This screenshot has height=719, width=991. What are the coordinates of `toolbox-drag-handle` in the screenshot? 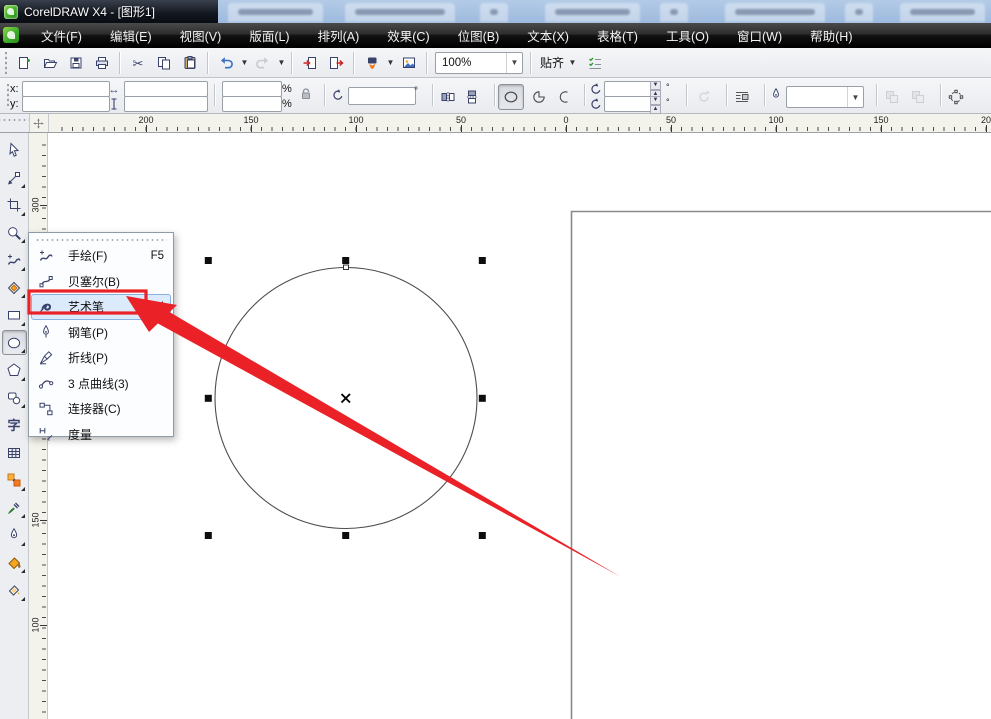 It's located at (15, 123).